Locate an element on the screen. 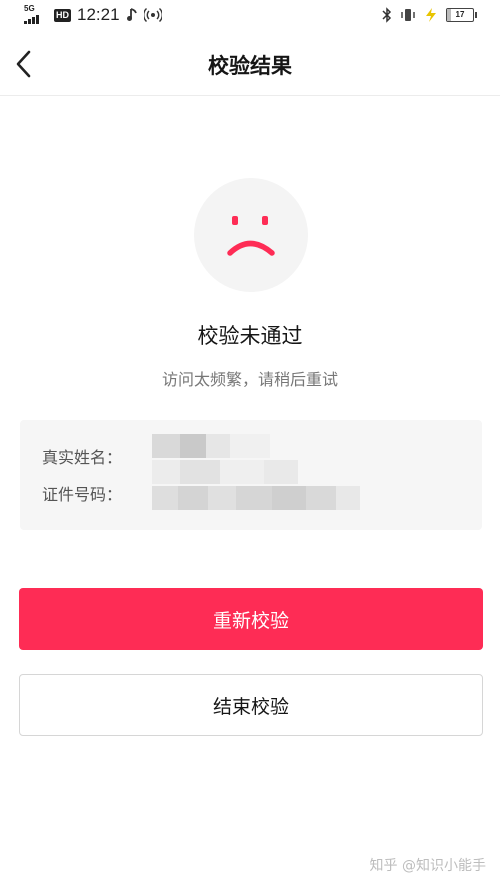 This screenshot has height=889, width=500. sad-face-icon is located at coordinates (251, 235).